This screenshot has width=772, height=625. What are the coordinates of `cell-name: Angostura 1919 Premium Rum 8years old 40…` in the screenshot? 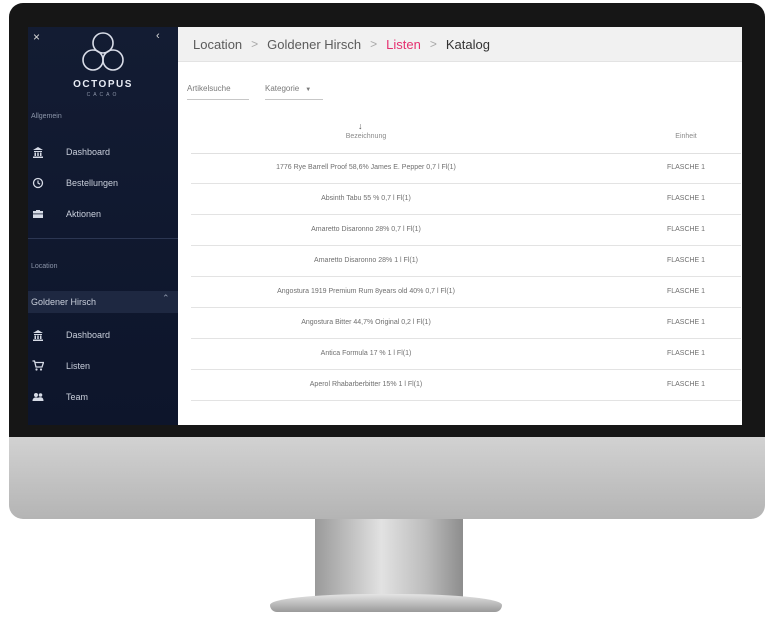 It's located at (366, 291).